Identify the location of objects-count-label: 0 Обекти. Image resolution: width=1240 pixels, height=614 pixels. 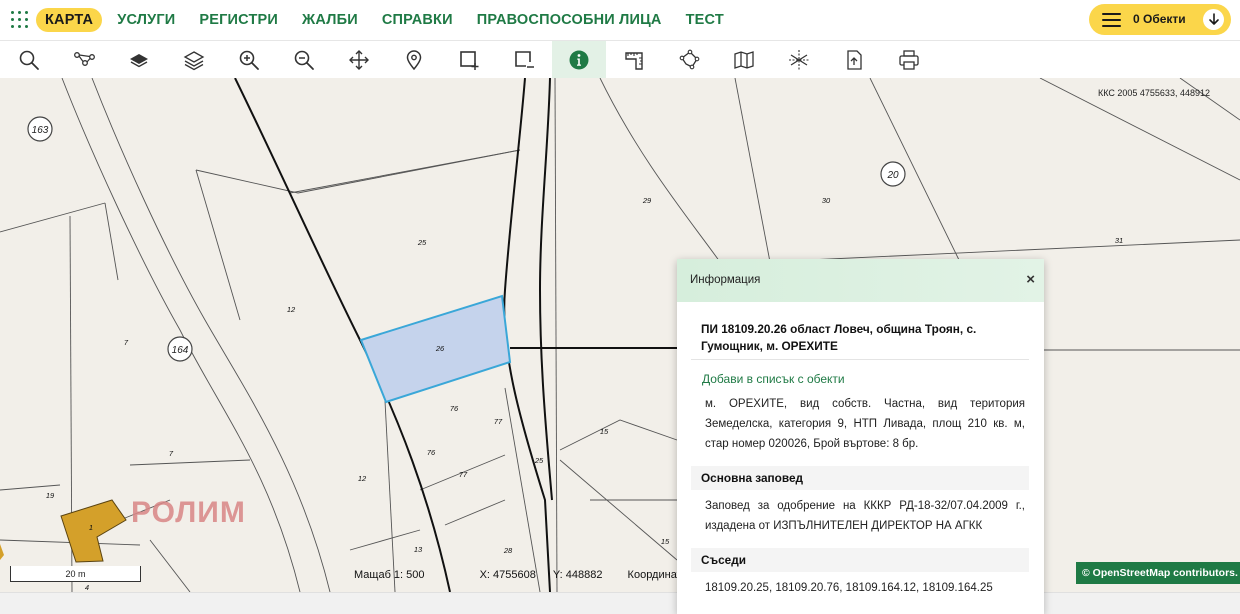
(1159, 19).